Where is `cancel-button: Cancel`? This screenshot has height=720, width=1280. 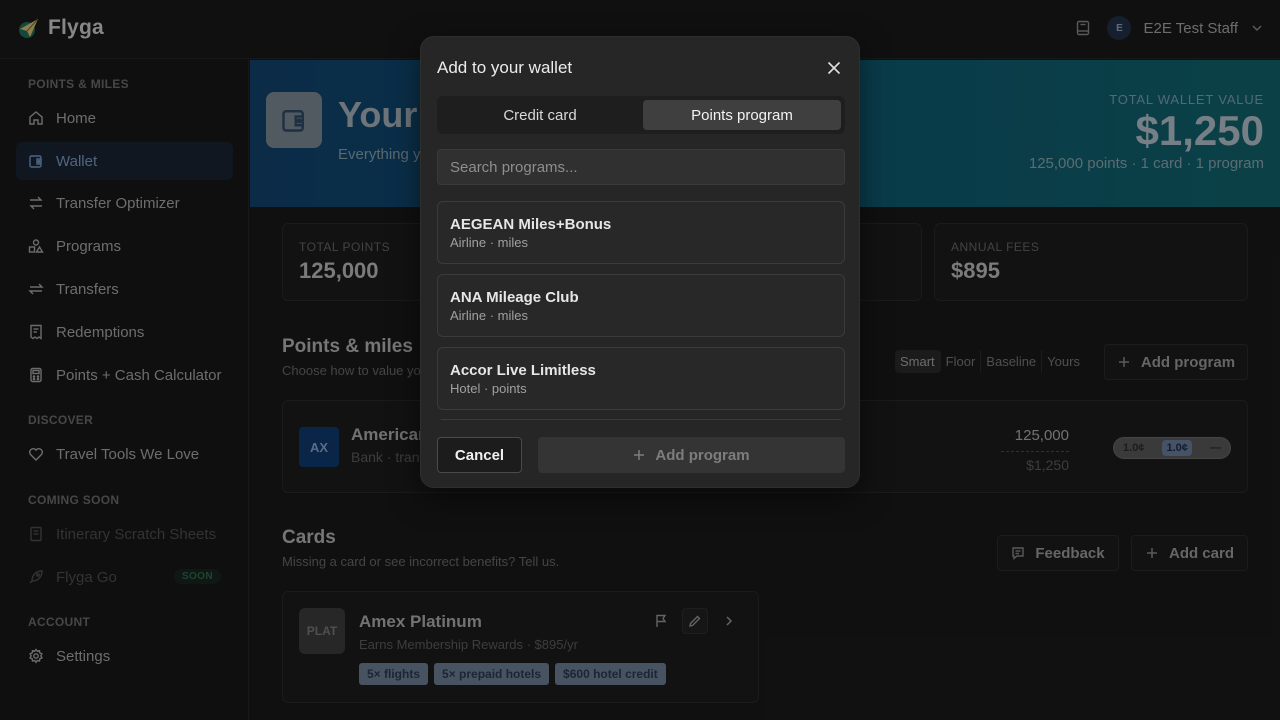 cancel-button: Cancel is located at coordinates (479, 455).